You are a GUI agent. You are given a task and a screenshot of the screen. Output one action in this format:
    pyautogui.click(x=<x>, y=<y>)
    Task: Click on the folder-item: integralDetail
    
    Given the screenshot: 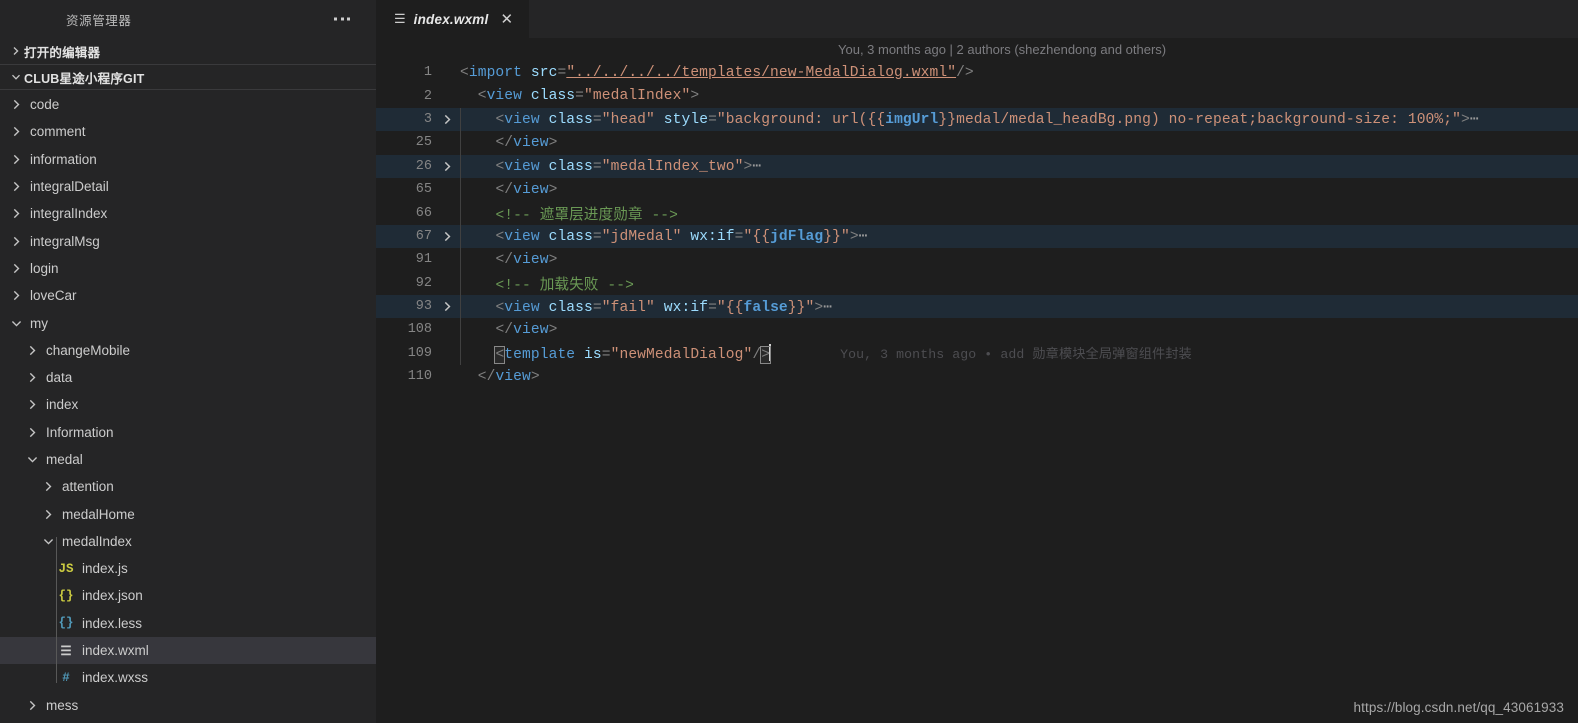 What is the action you would take?
    pyautogui.click(x=188, y=186)
    